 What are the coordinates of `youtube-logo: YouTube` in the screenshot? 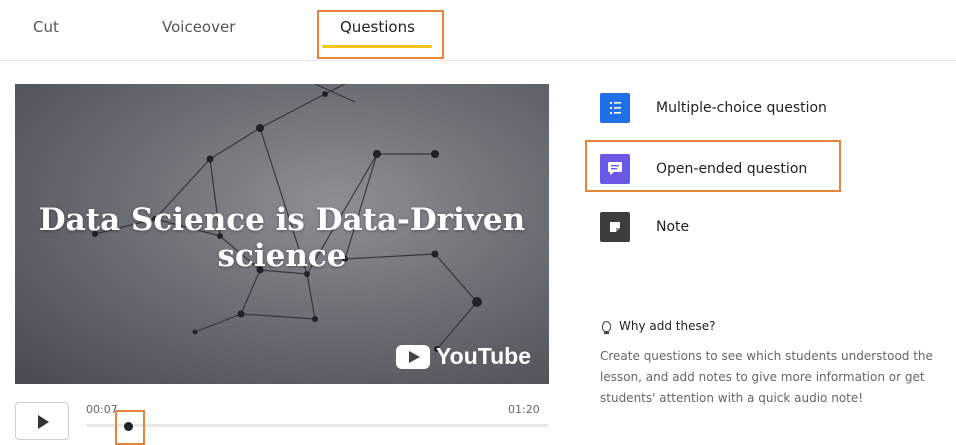 It's located at (463, 356).